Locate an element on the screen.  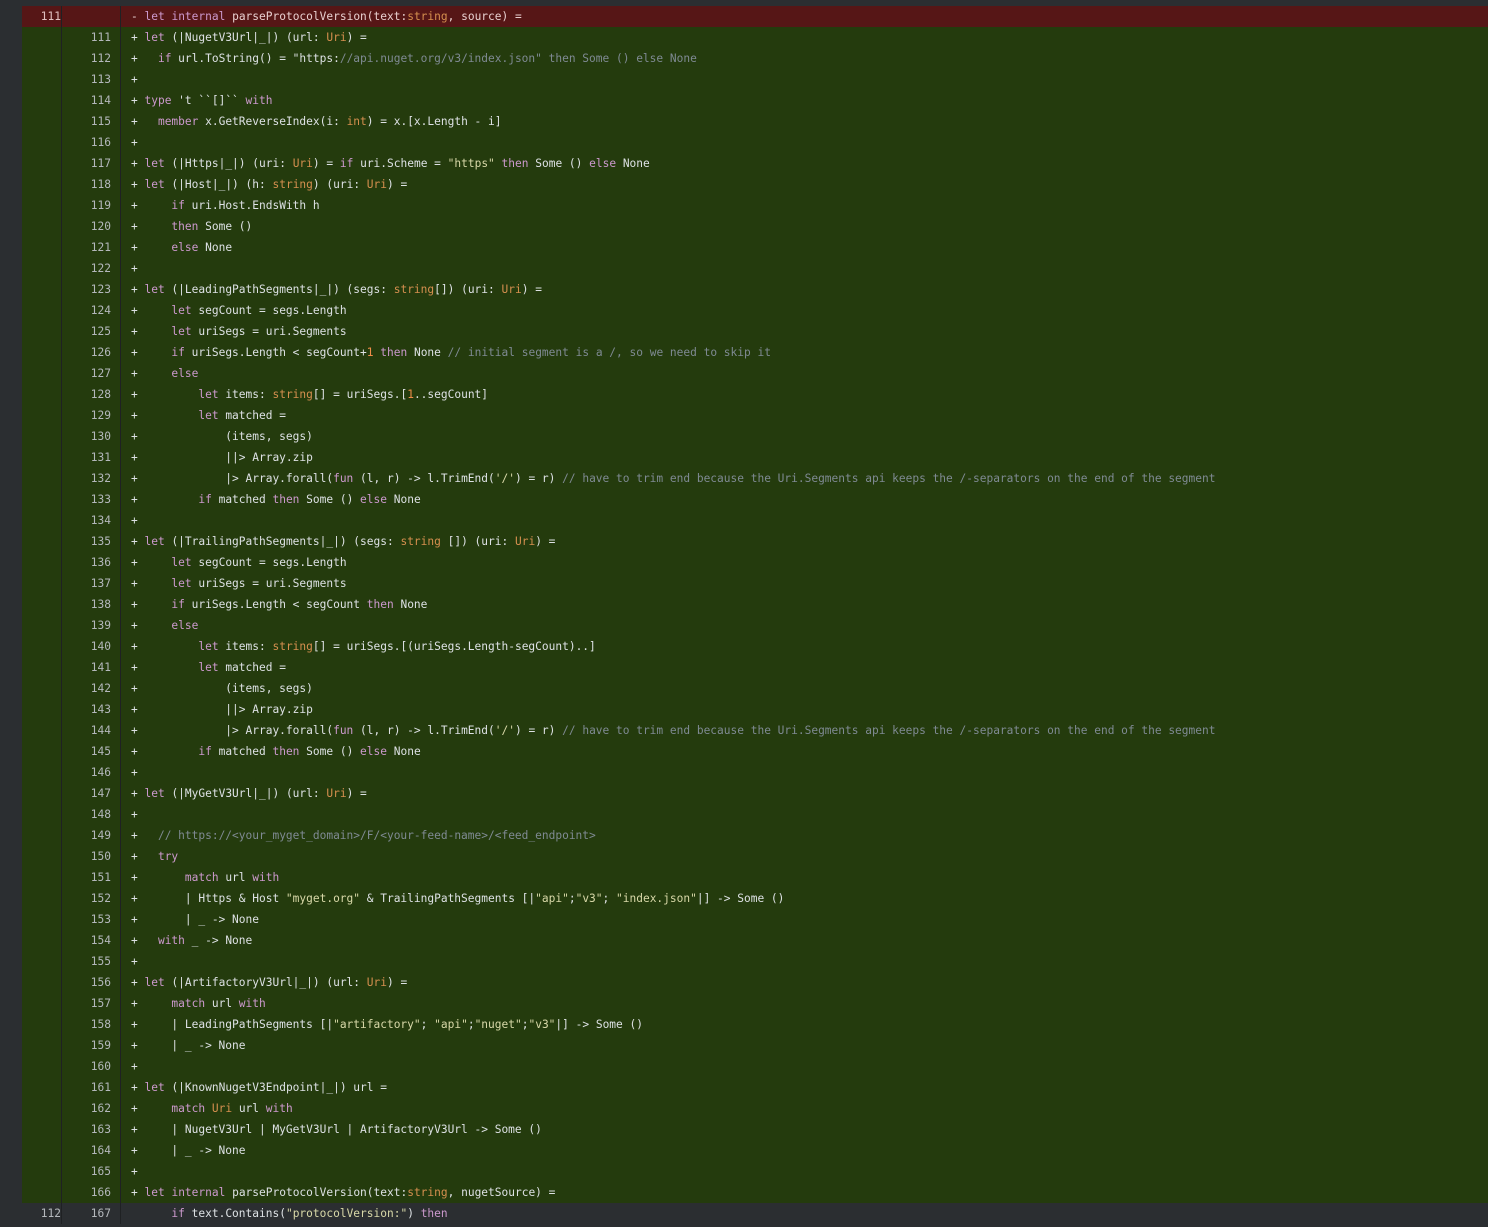
new-line-number: 155 is located at coordinates (91, 961).